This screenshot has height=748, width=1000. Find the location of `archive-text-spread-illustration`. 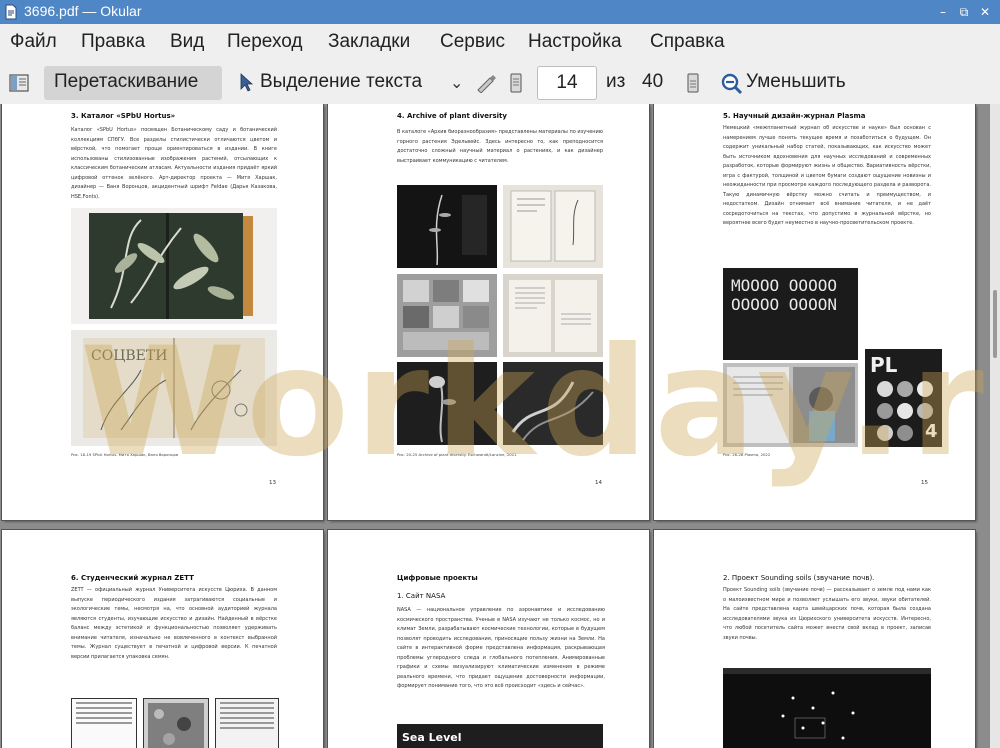

archive-text-spread-illustration is located at coordinates (553, 316).